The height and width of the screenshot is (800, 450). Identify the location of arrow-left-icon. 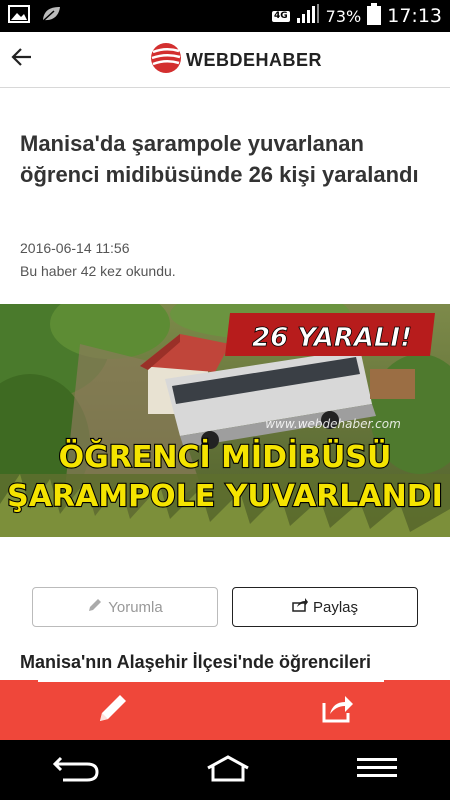
(22, 59).